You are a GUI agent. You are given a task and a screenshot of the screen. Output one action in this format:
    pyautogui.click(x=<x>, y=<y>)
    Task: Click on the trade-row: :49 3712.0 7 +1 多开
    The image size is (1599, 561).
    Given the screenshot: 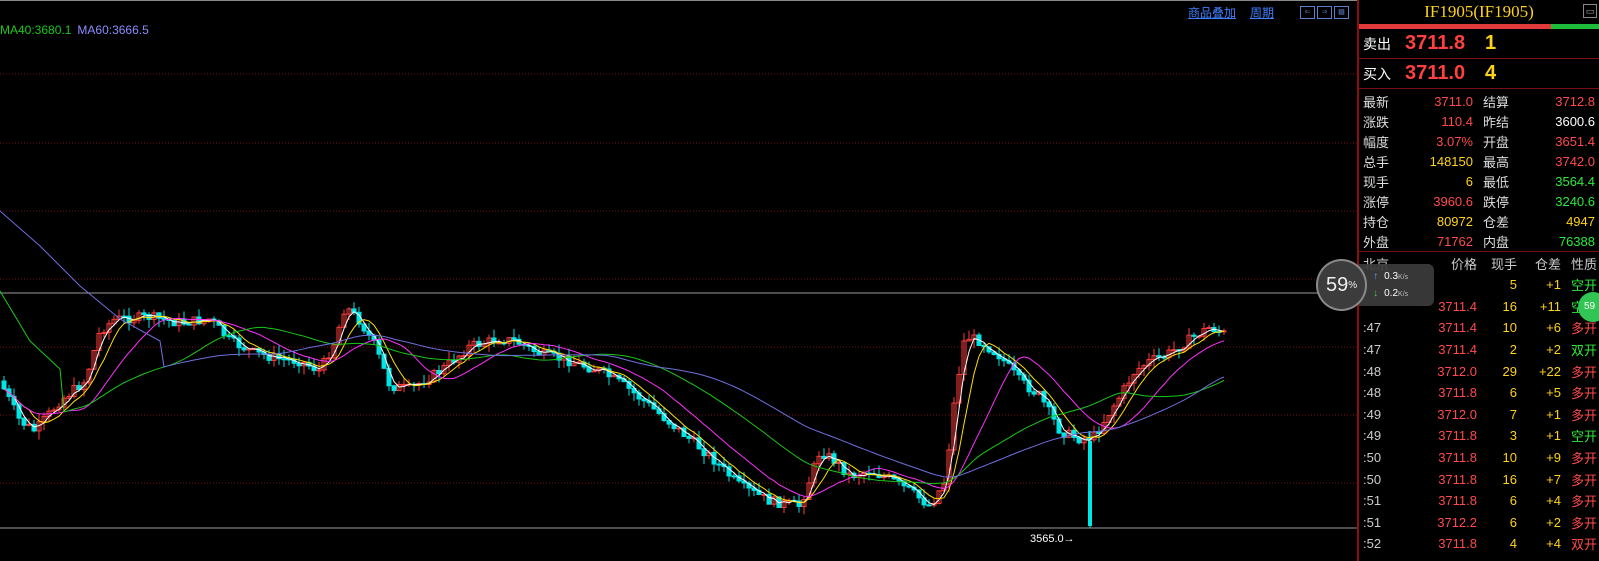 What is the action you would take?
    pyautogui.click(x=1479, y=415)
    